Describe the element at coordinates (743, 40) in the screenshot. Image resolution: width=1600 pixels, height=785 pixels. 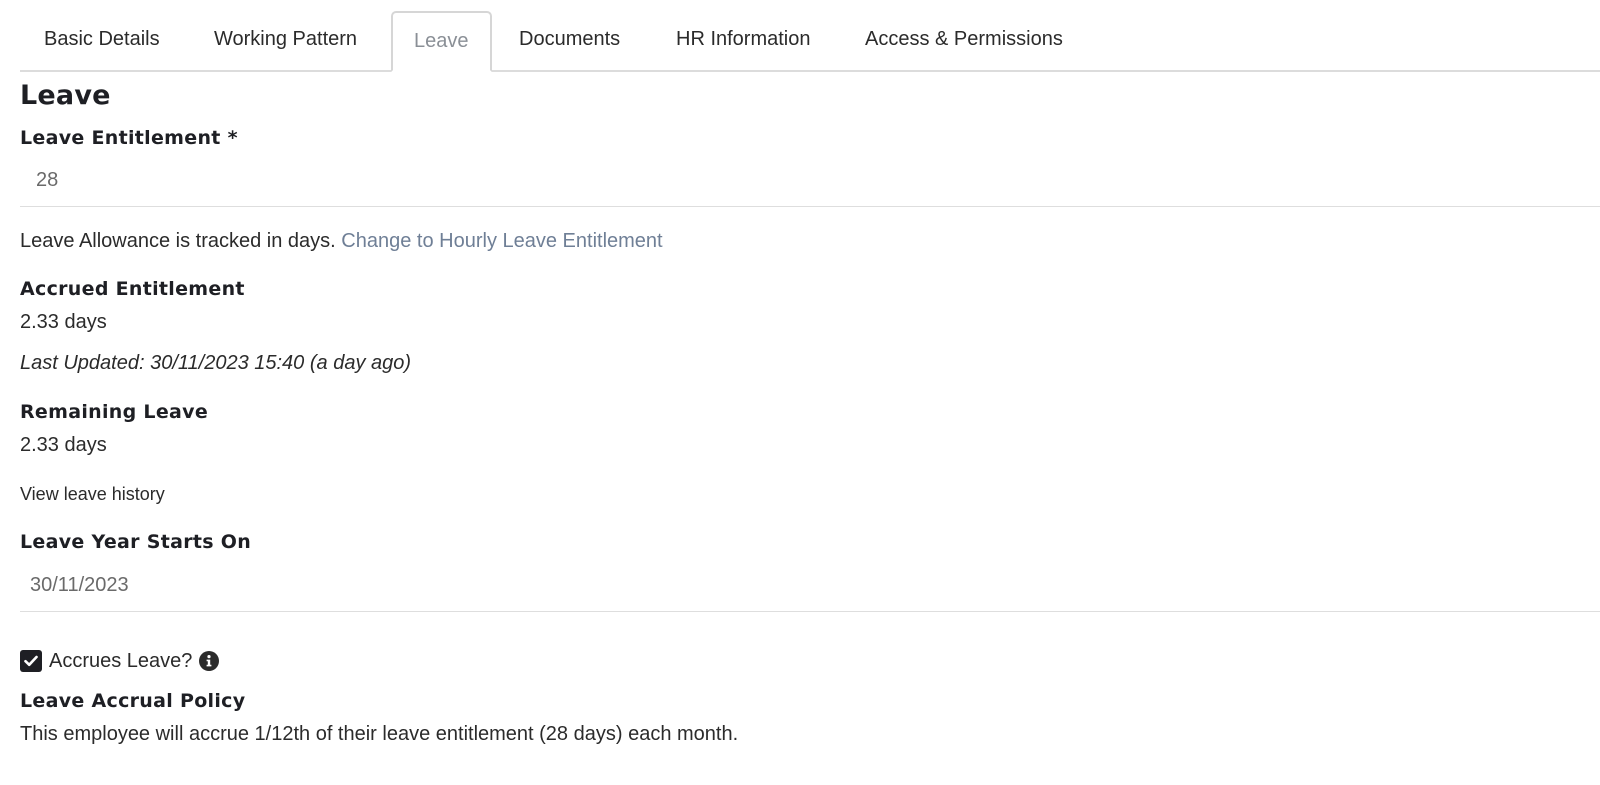
I see `tab-hr-information: HR Information` at that location.